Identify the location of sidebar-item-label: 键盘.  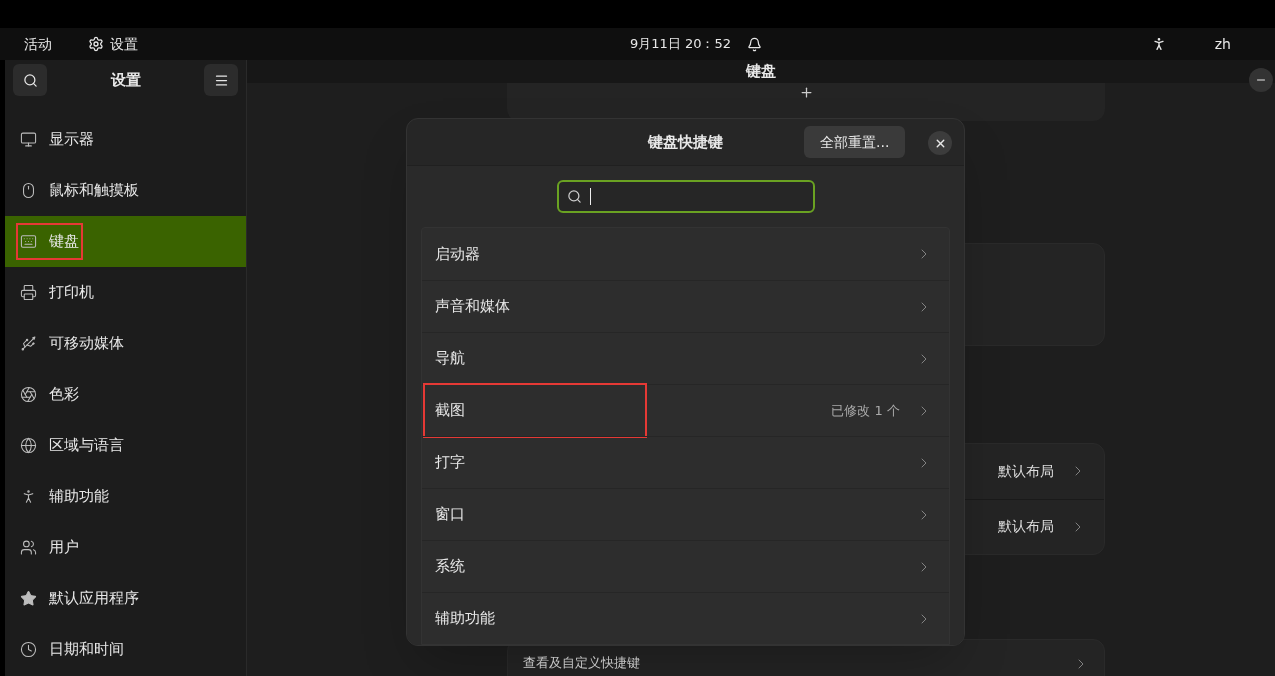
(64, 242).